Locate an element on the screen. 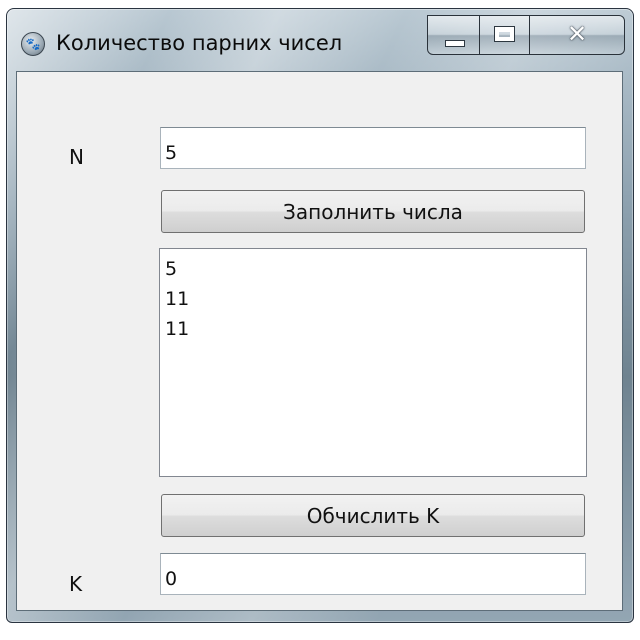 This screenshot has height=640, width=640. n-label: N is located at coordinates (76, 157).